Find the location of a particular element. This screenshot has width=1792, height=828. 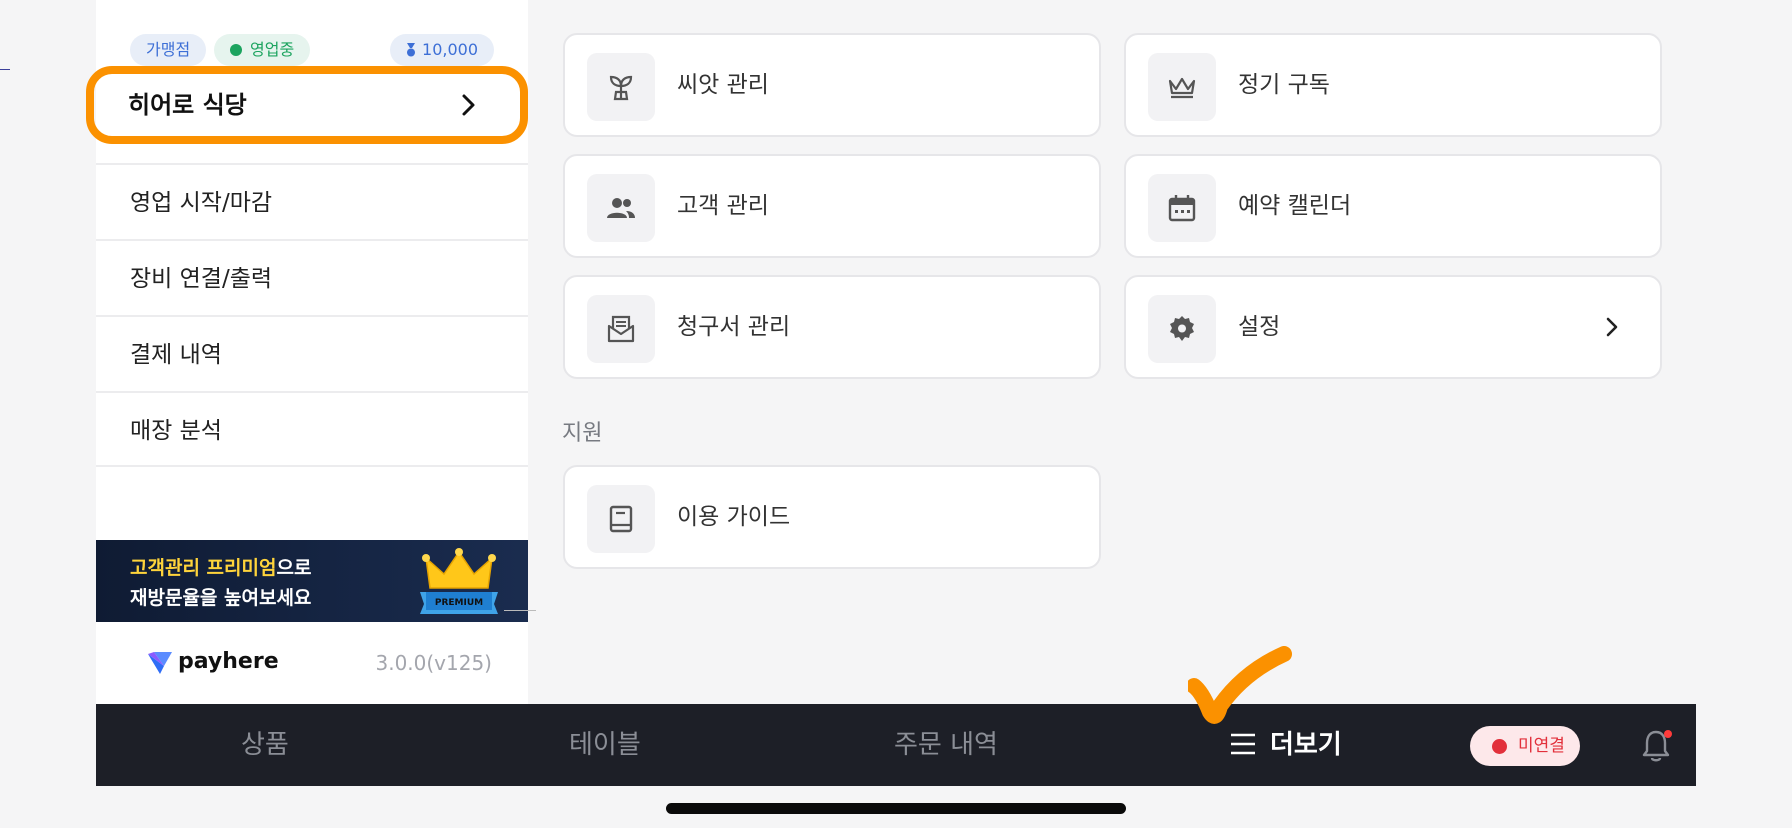

status-label: 영업중 is located at coordinates (272, 49).